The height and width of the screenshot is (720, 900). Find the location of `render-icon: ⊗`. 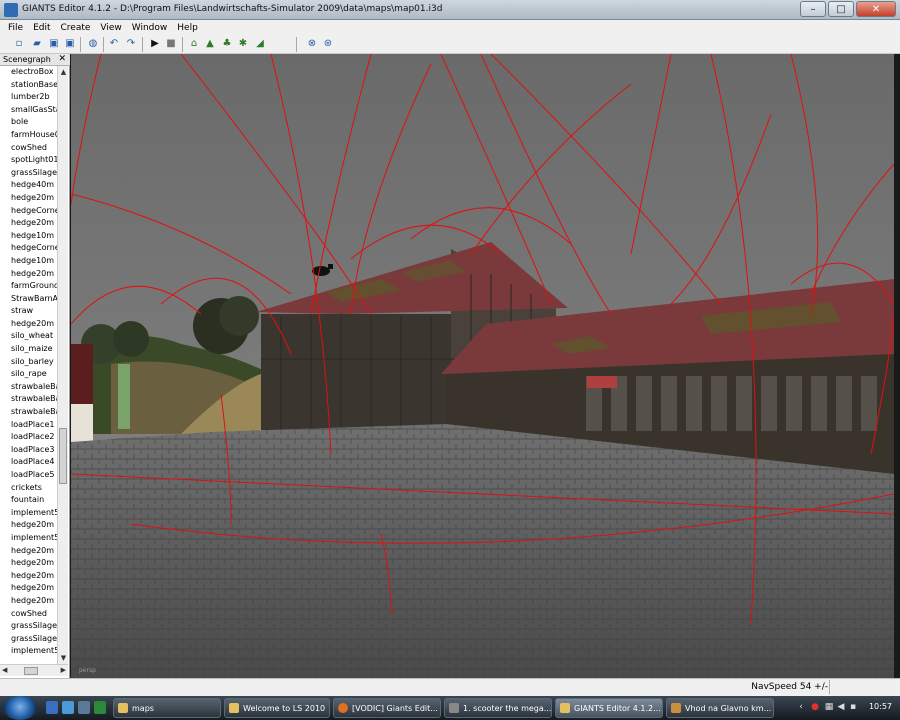

render-icon: ⊗ is located at coordinates (312, 44).